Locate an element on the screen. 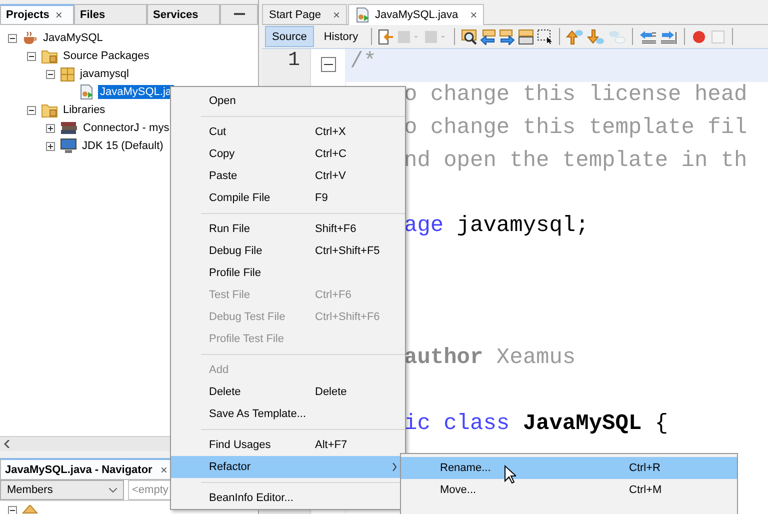  menu-item: Move... Ctrl+M is located at coordinates (569, 490).